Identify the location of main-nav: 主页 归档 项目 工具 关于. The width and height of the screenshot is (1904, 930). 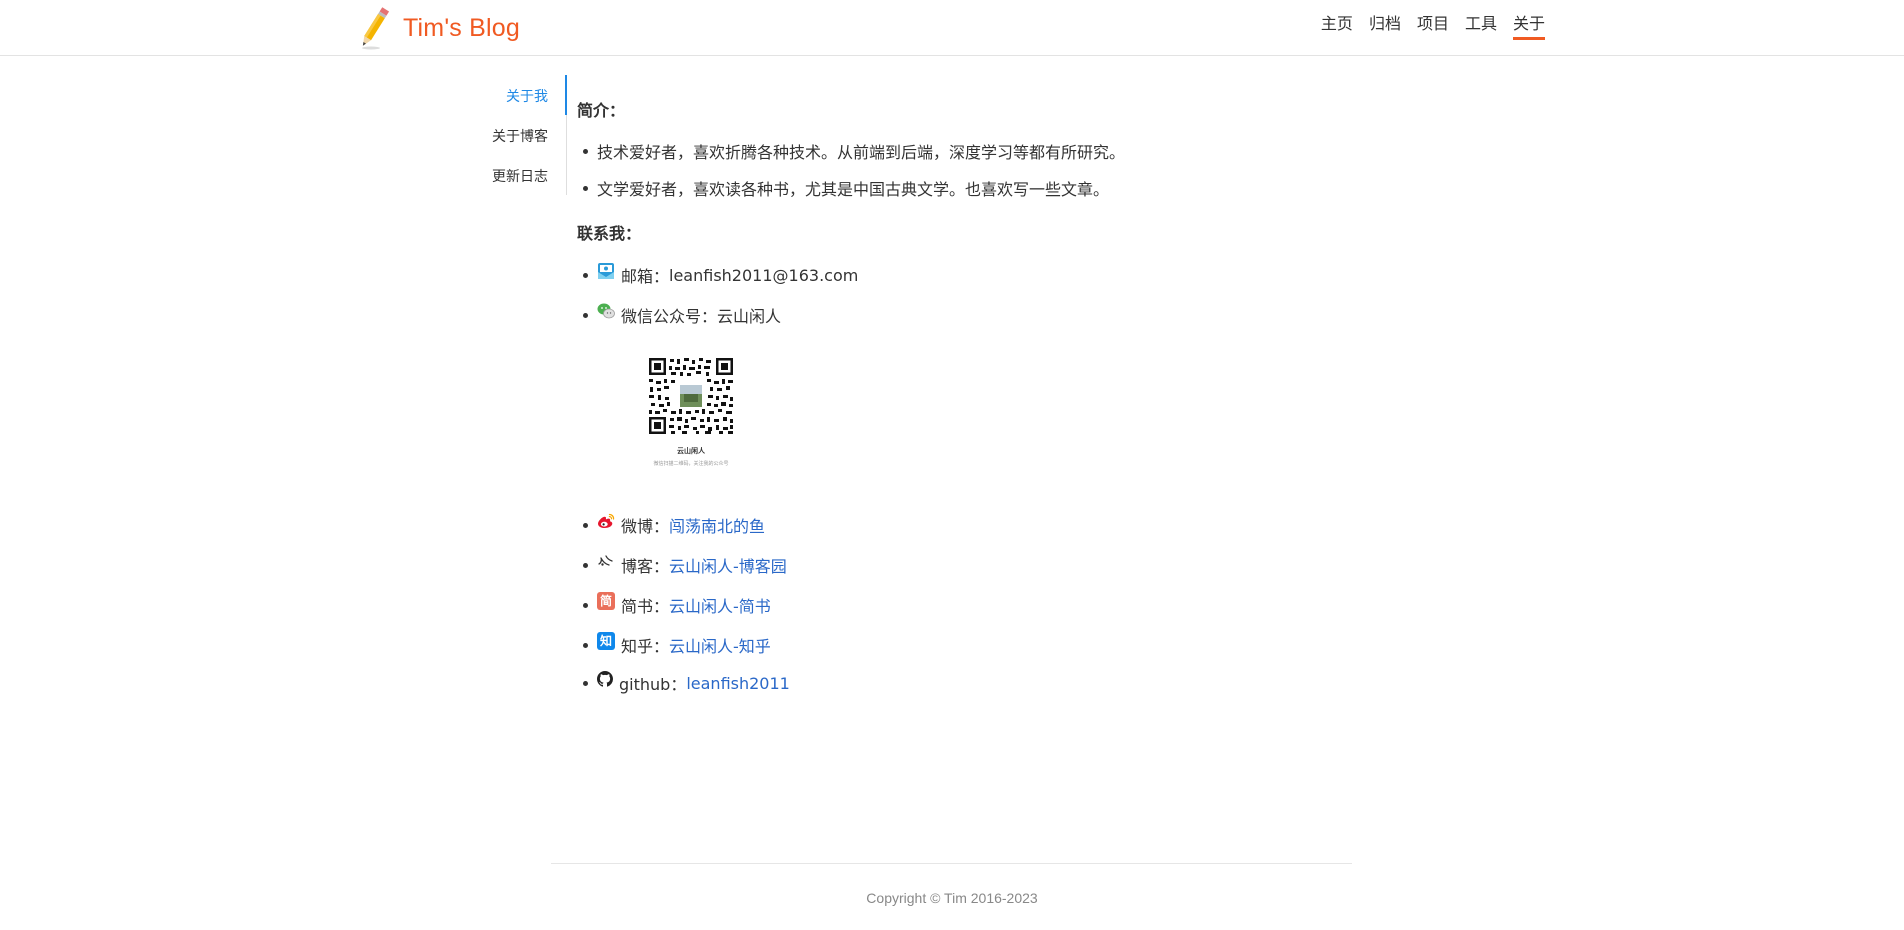
(1433, 27).